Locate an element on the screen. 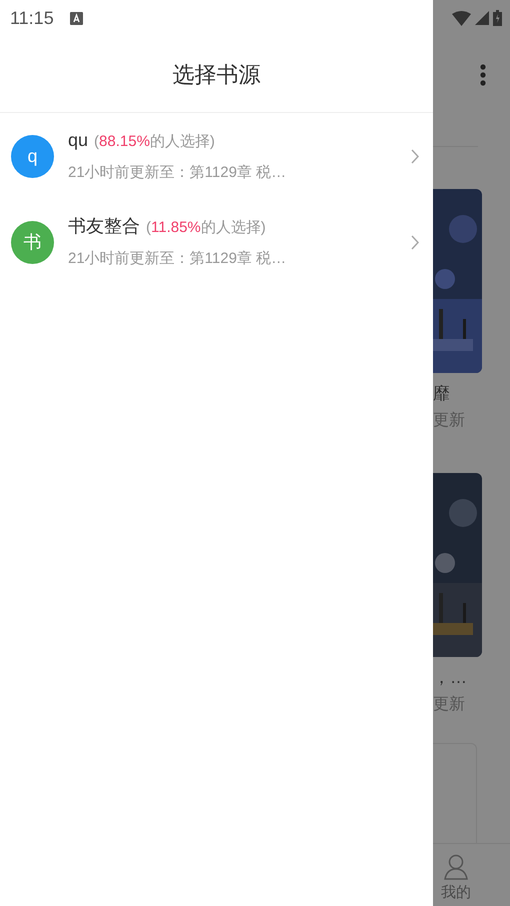  signal-icon is located at coordinates (482, 18).